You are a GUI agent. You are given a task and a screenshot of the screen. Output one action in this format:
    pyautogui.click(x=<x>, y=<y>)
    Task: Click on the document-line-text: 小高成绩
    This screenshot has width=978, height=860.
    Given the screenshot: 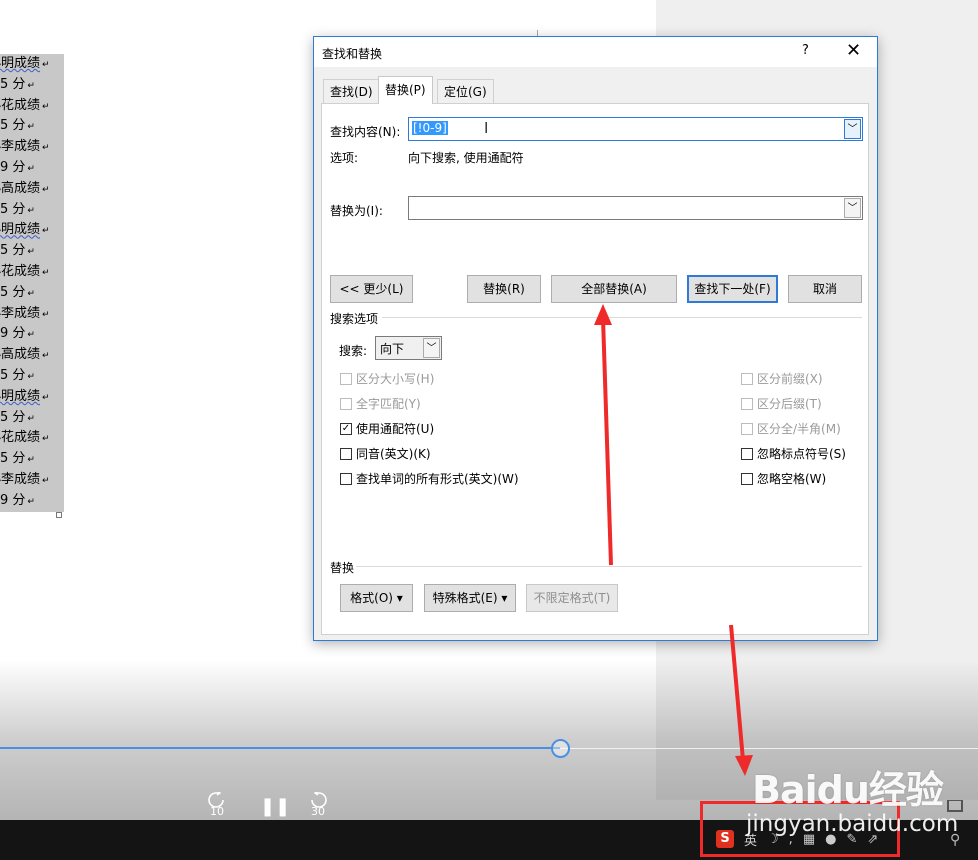 What is the action you would take?
    pyautogui.click(x=20, y=188)
    